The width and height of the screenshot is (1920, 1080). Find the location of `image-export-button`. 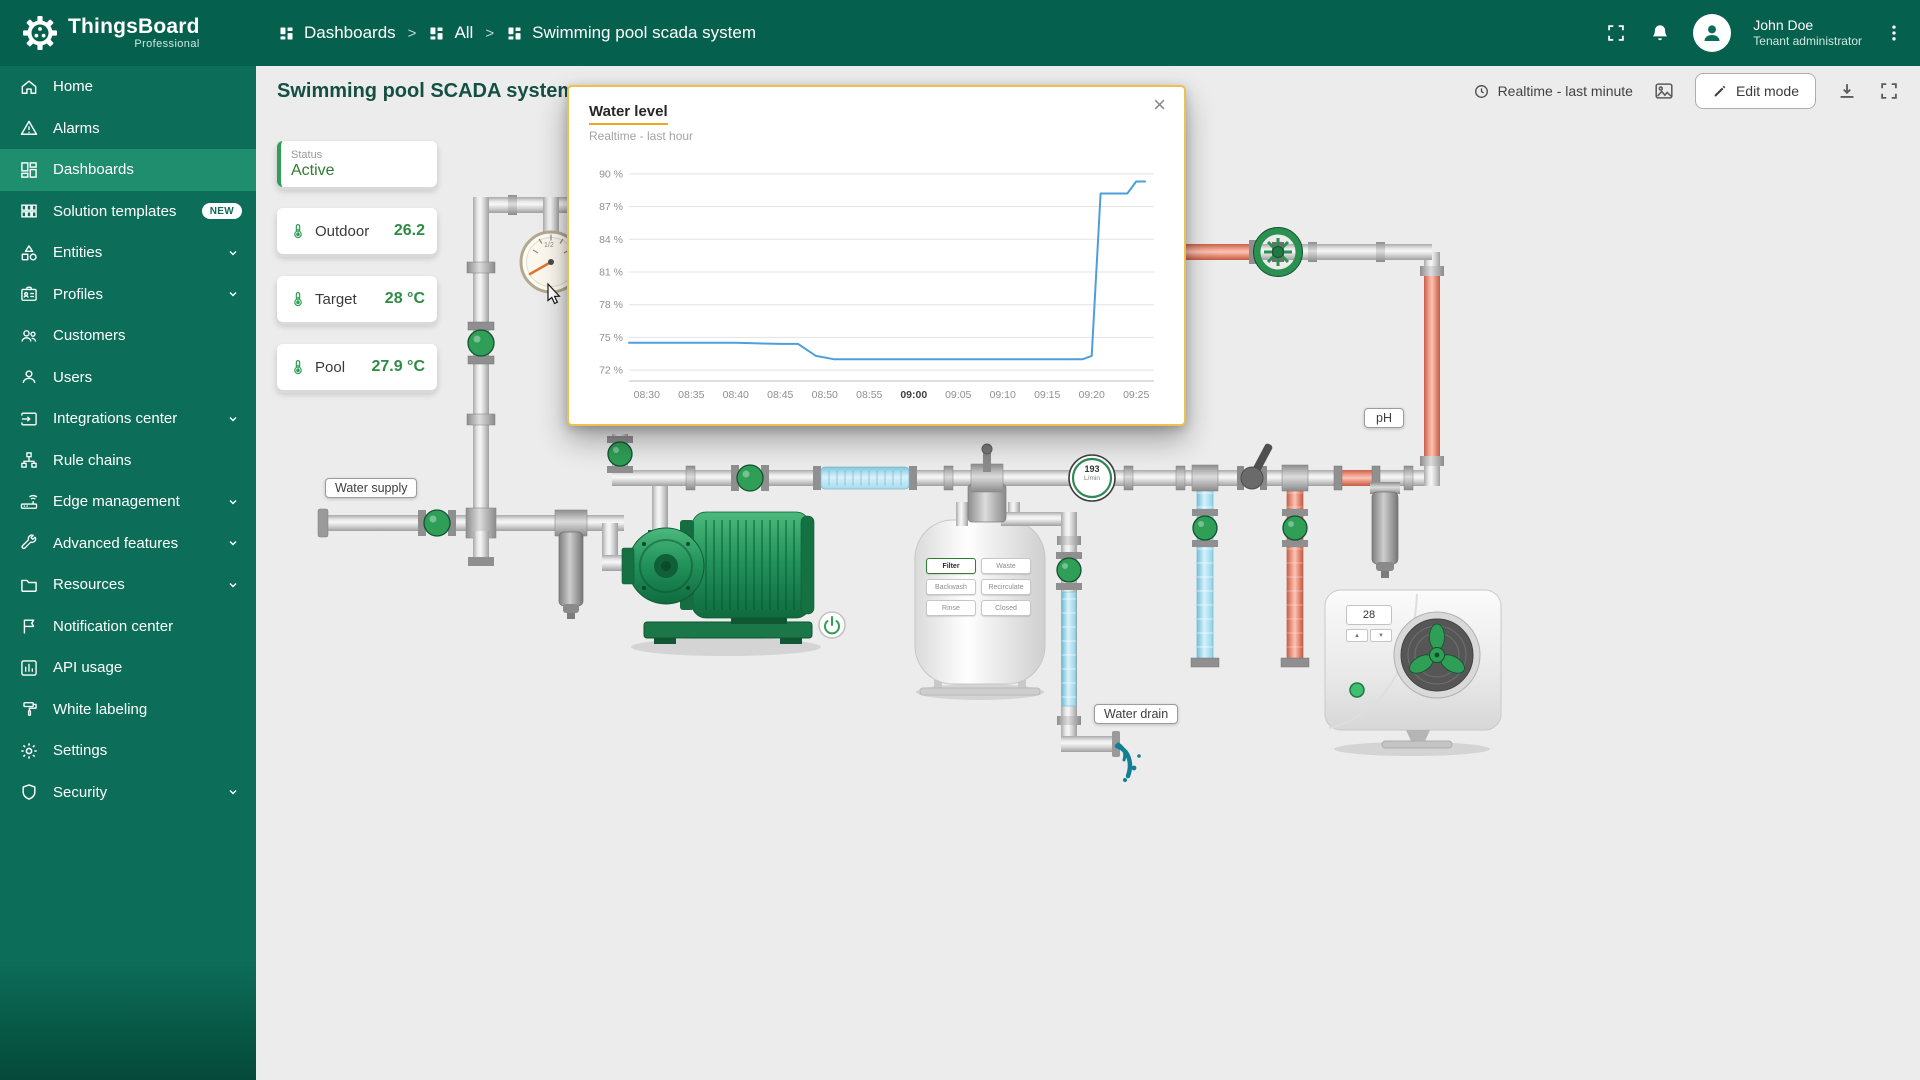

image-export-button is located at coordinates (1664, 91).